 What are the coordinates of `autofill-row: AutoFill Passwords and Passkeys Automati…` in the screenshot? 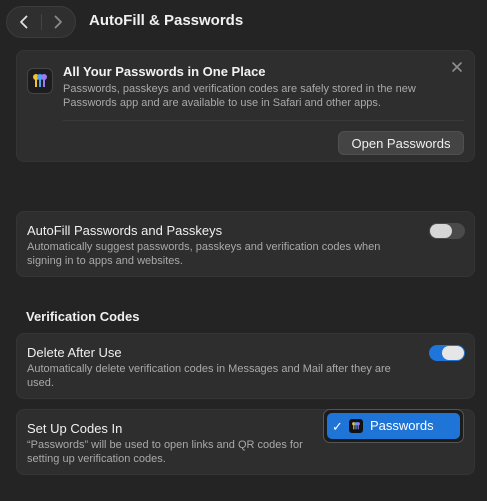 It's located at (245, 244).